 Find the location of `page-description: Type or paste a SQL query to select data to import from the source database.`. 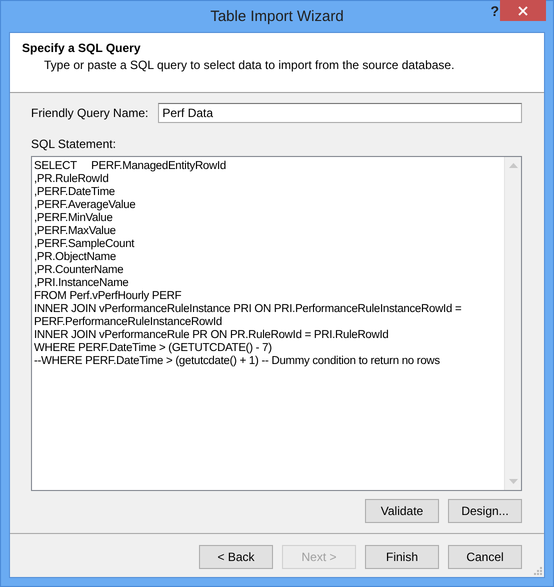

page-description: Type or paste a SQL query to select data to import from the source database. is located at coordinates (249, 65).